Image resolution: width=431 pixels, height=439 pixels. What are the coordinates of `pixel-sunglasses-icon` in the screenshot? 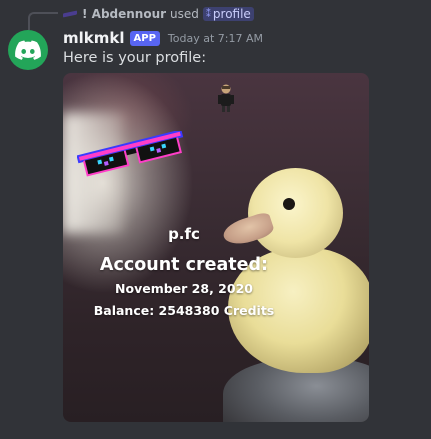 It's located at (130, 154).